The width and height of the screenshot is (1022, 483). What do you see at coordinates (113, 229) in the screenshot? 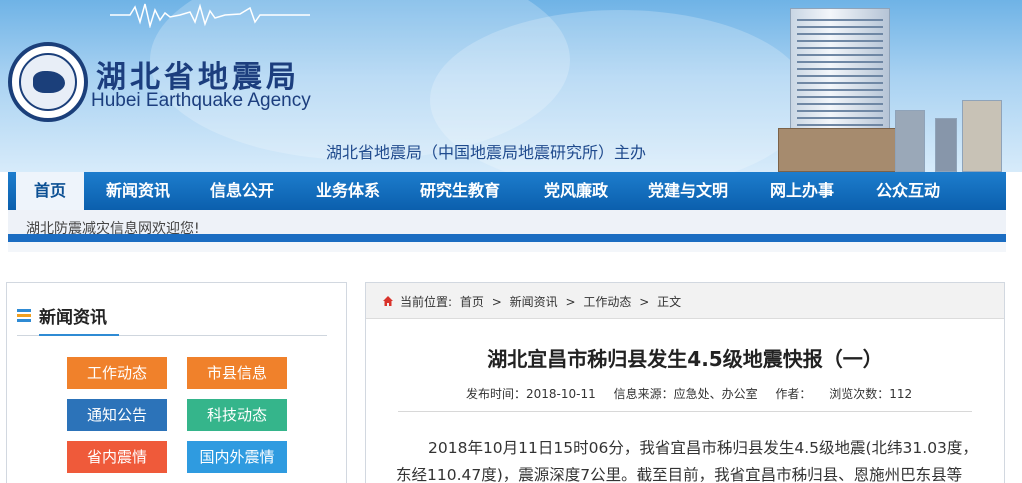
I see `welcome-text: 湖北防震减灾信息网欢迎您!` at bounding box center [113, 229].